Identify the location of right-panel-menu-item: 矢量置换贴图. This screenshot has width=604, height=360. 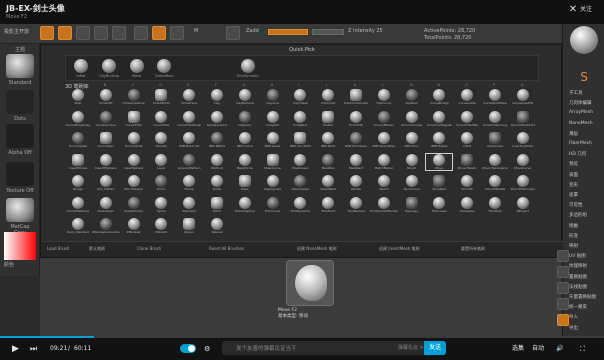
(586, 297).